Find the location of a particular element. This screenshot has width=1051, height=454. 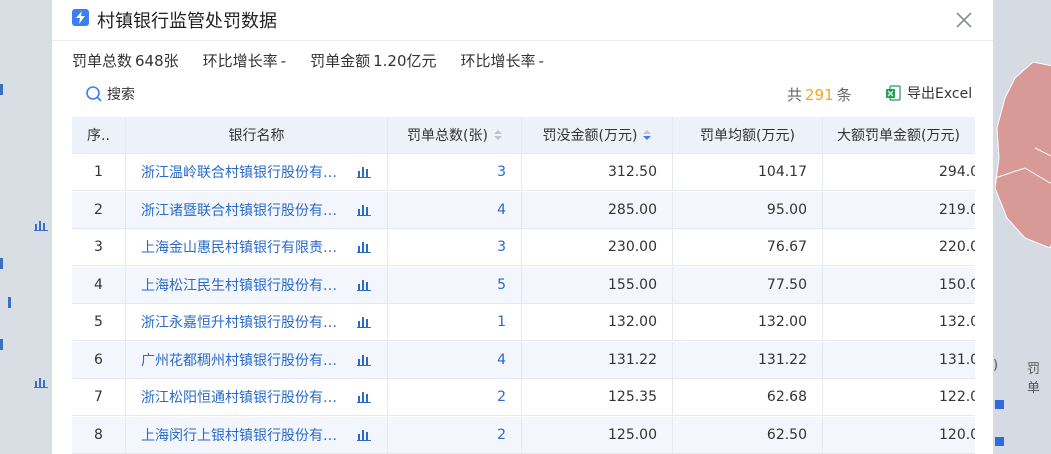

table-row: 6 广州花都稠州村镇银行股份有限公司 4 131.22131.22 131.0 is located at coordinates (523, 360).